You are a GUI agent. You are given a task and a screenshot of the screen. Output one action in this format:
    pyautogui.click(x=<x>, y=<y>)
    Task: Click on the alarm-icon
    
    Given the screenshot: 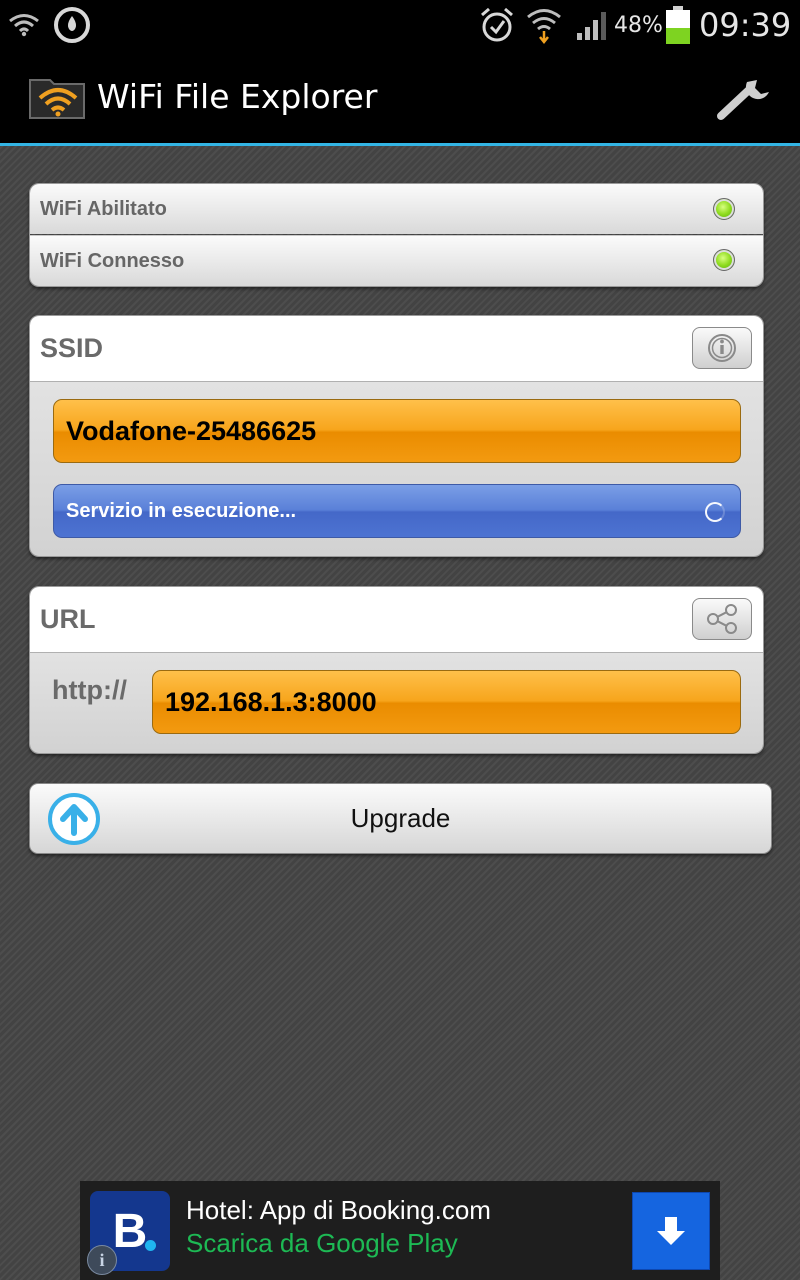 What is the action you would take?
    pyautogui.click(x=497, y=25)
    